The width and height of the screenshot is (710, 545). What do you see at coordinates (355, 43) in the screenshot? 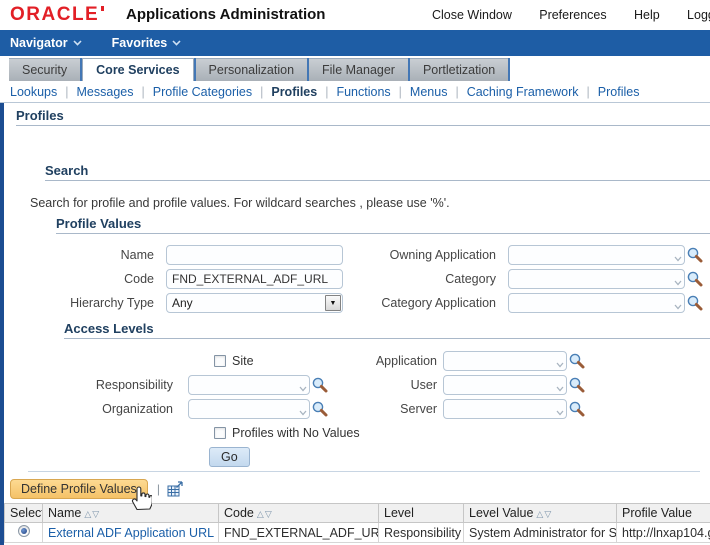
I see `main-menu-bar: Navigator Favorites` at bounding box center [355, 43].